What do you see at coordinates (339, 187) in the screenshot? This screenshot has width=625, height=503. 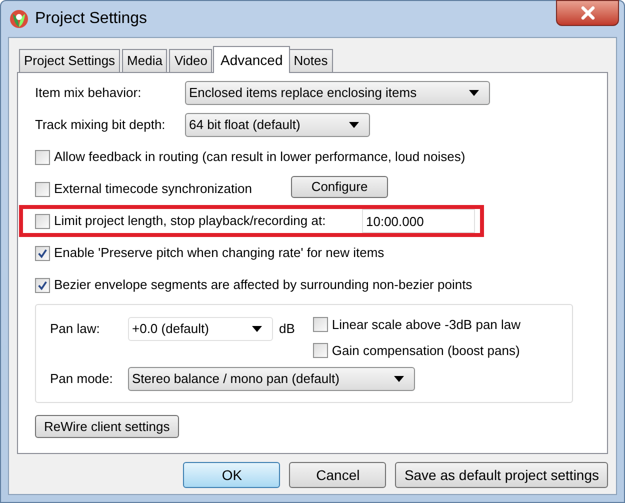 I see `configure-button: Configure` at bounding box center [339, 187].